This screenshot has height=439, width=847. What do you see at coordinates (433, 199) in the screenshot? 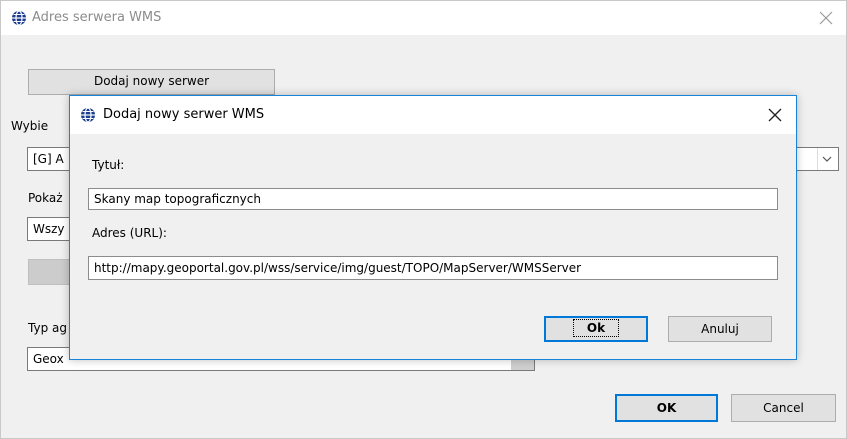
I see `title-input: Skany map topograficznych` at bounding box center [433, 199].